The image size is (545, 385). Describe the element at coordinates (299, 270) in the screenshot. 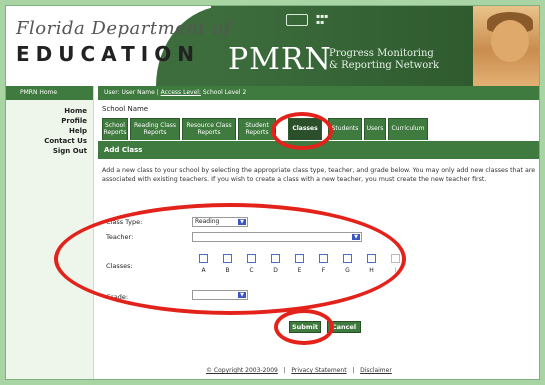

I see `class-letter: E` at that location.